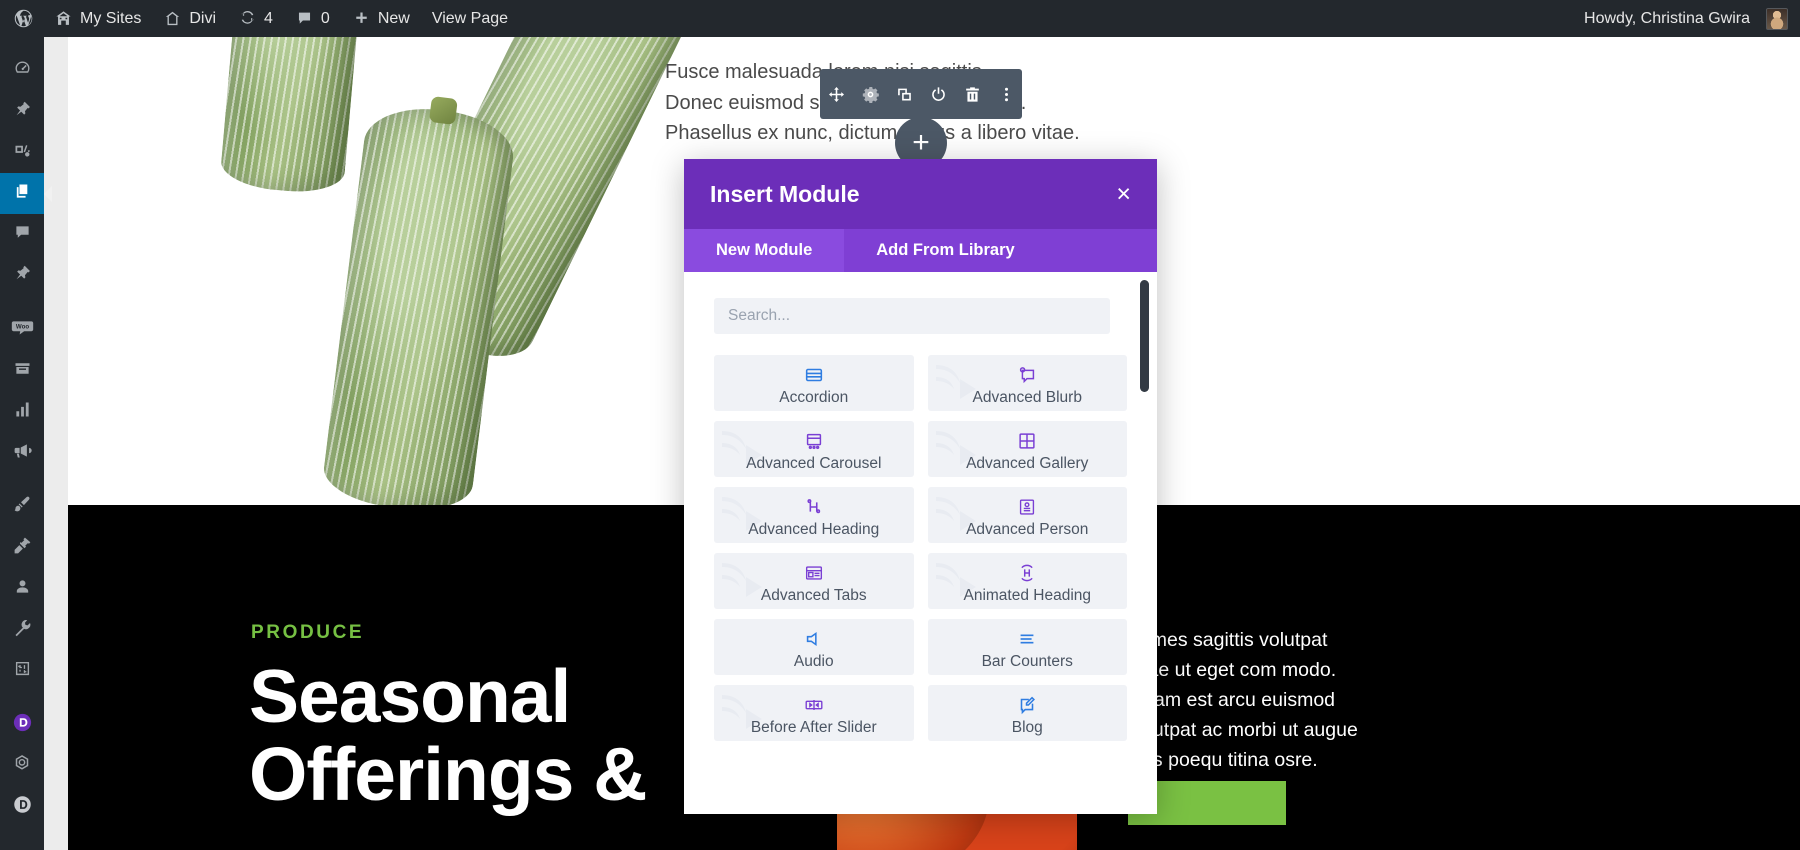 Image resolution: width=1800 pixels, height=850 pixels. What do you see at coordinates (361, 18) in the screenshot?
I see `plus-icon` at bounding box center [361, 18].